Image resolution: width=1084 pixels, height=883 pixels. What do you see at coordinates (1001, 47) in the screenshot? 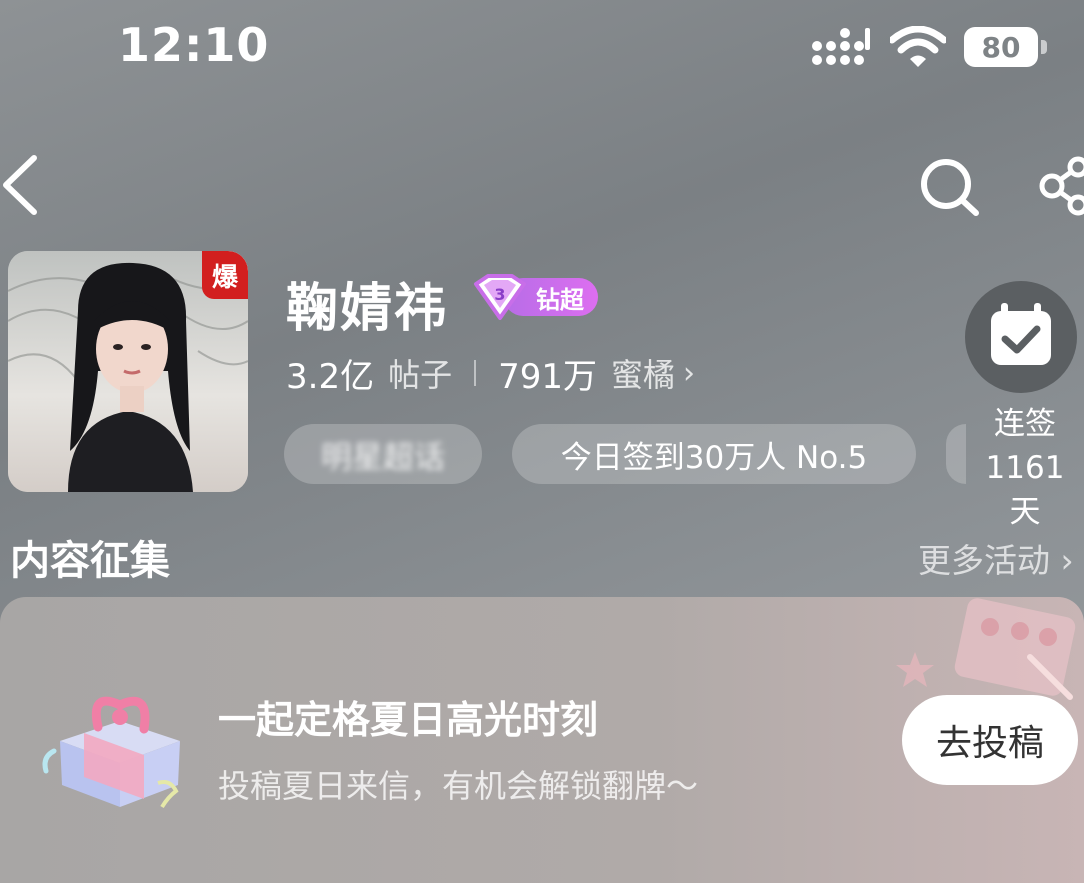
I see `battery-level: 80` at bounding box center [1001, 47].